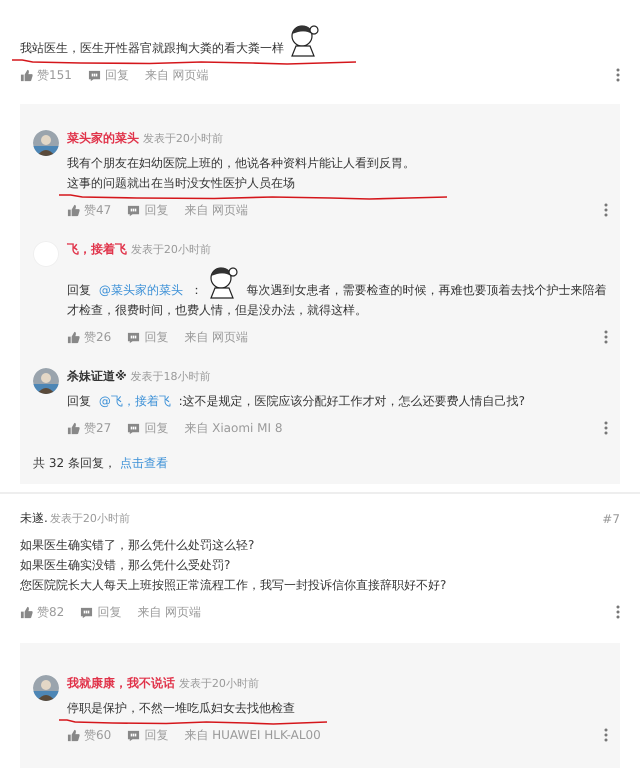 Image resolution: width=640 pixels, height=770 pixels. What do you see at coordinates (611, 519) in the screenshot?
I see `floor-number: #7` at bounding box center [611, 519].